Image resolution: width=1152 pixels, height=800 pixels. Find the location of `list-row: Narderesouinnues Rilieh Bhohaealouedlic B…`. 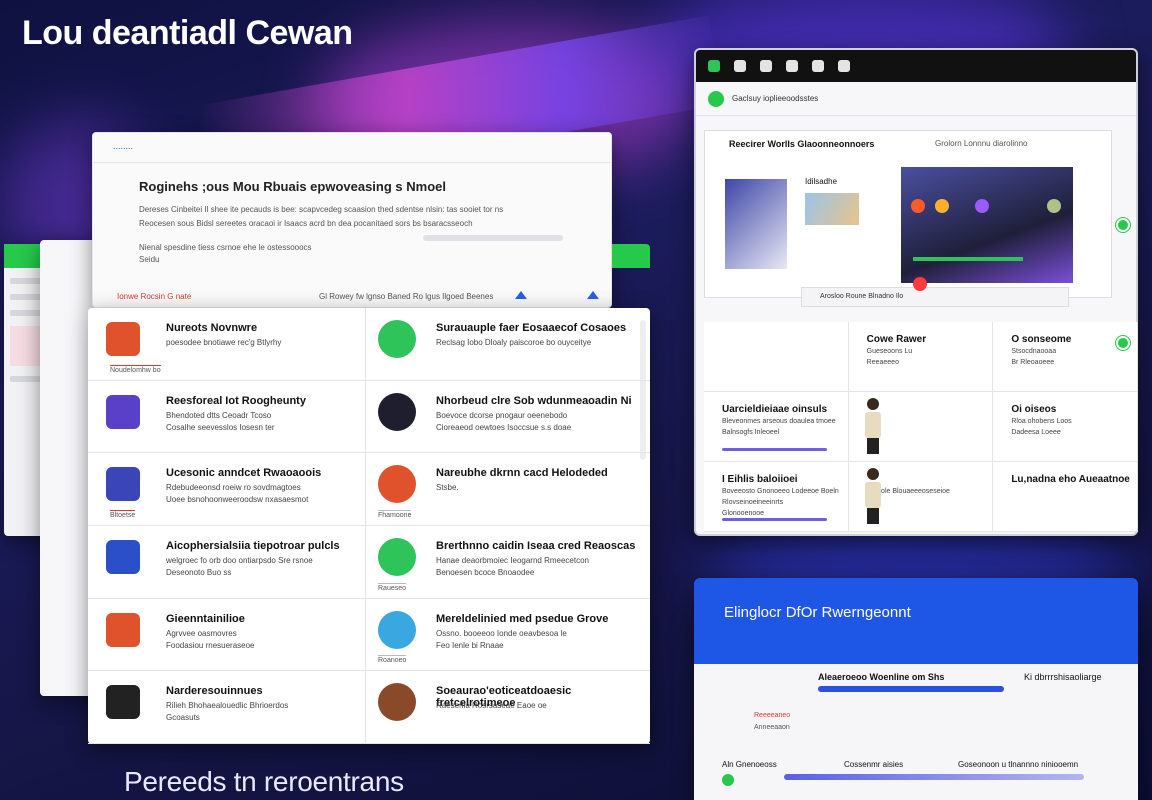

list-row: Narderesouinnues Rilieh Bhohaealouedlic B… is located at coordinates (369, 707).